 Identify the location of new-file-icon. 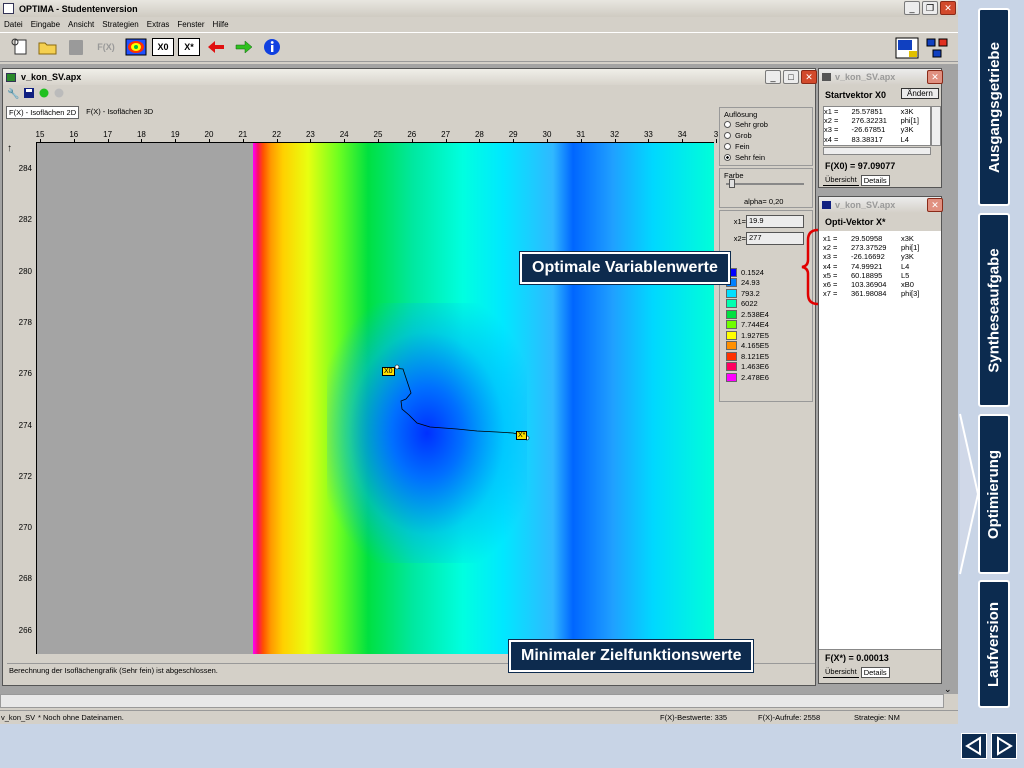
(20, 47).